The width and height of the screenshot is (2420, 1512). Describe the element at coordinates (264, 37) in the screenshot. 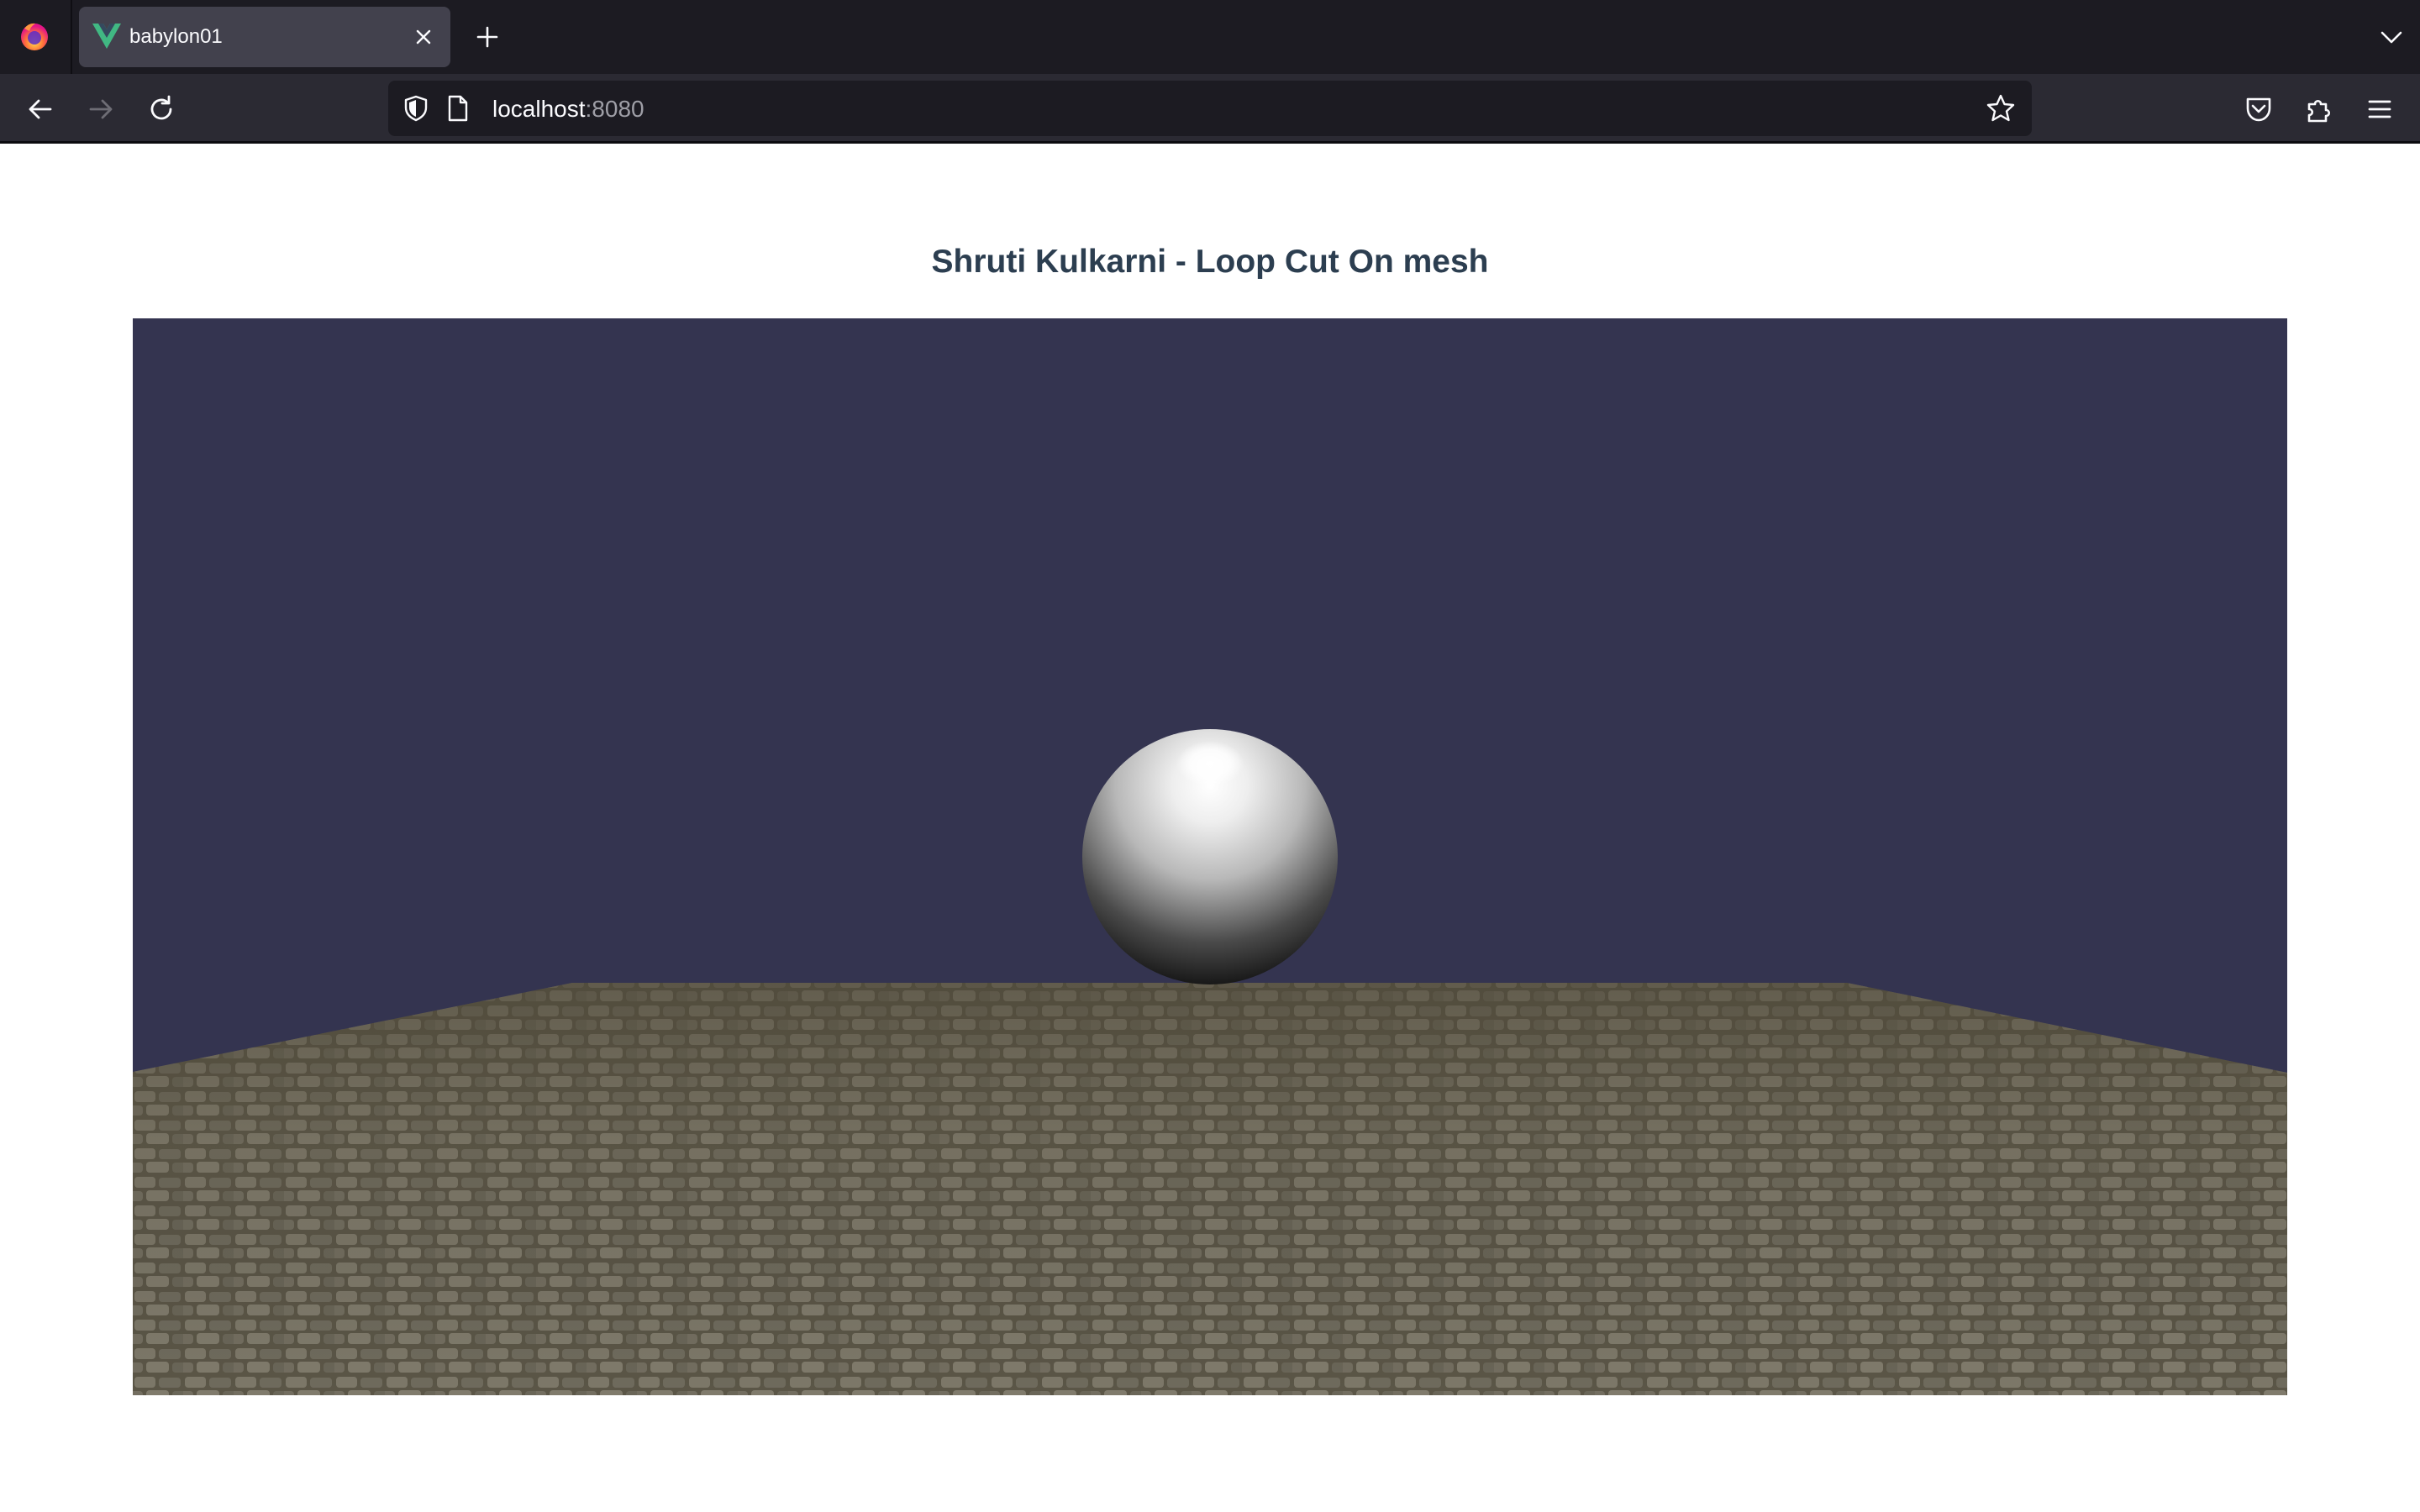

I see `tab-active: babylon01` at that location.